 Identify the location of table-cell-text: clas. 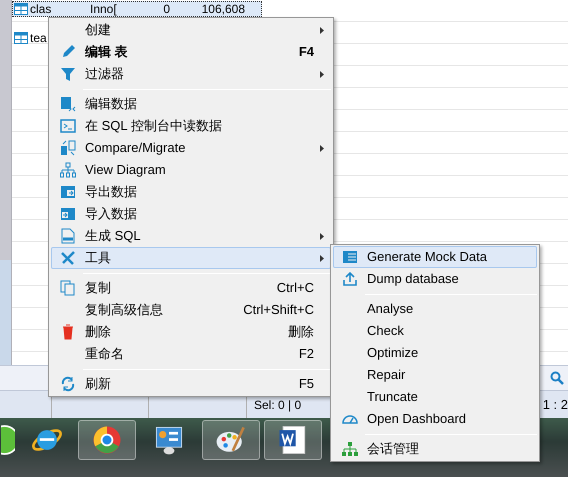
(41, 9).